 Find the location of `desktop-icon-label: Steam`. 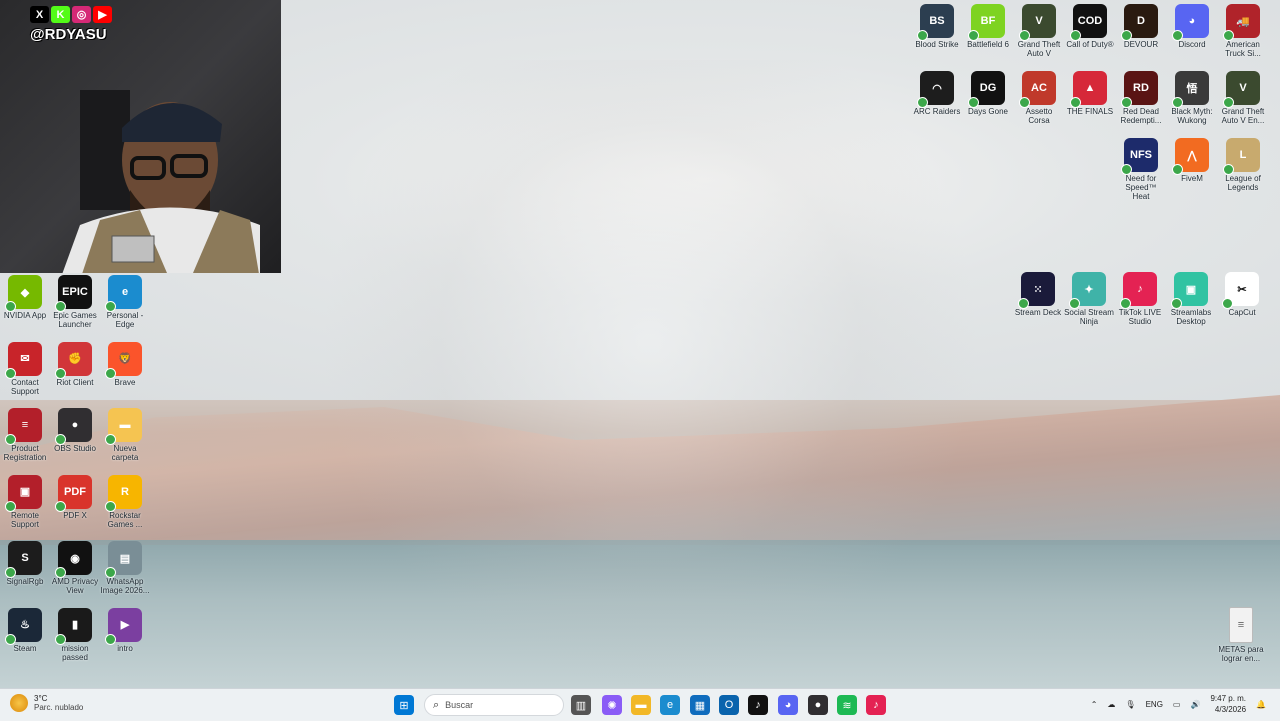

desktop-icon-label: Steam is located at coordinates (25, 648).